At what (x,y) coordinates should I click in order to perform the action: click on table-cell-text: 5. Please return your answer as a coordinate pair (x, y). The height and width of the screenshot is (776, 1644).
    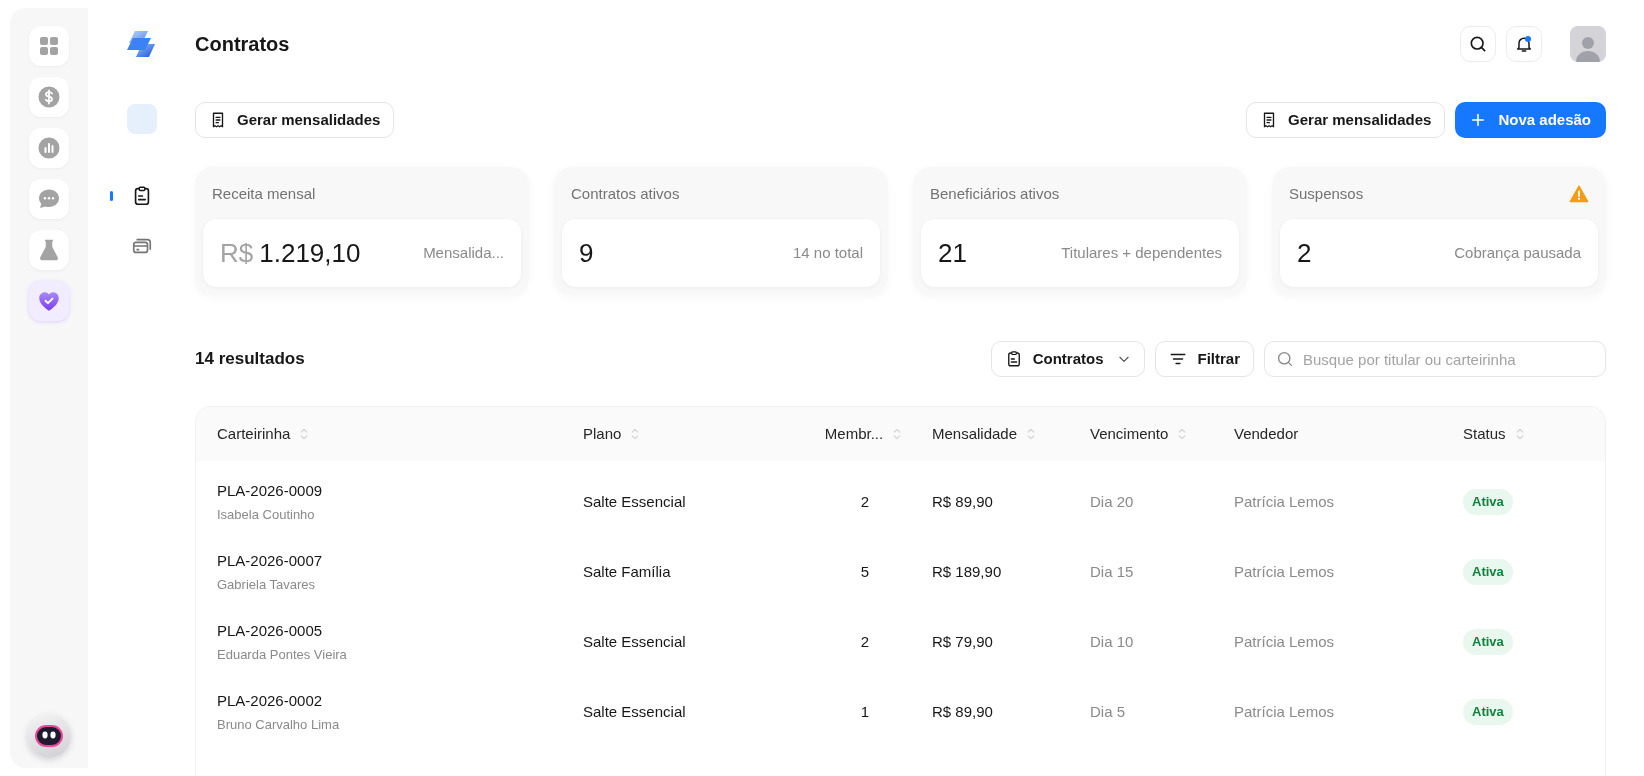
    Looking at the image, I should click on (865, 571).